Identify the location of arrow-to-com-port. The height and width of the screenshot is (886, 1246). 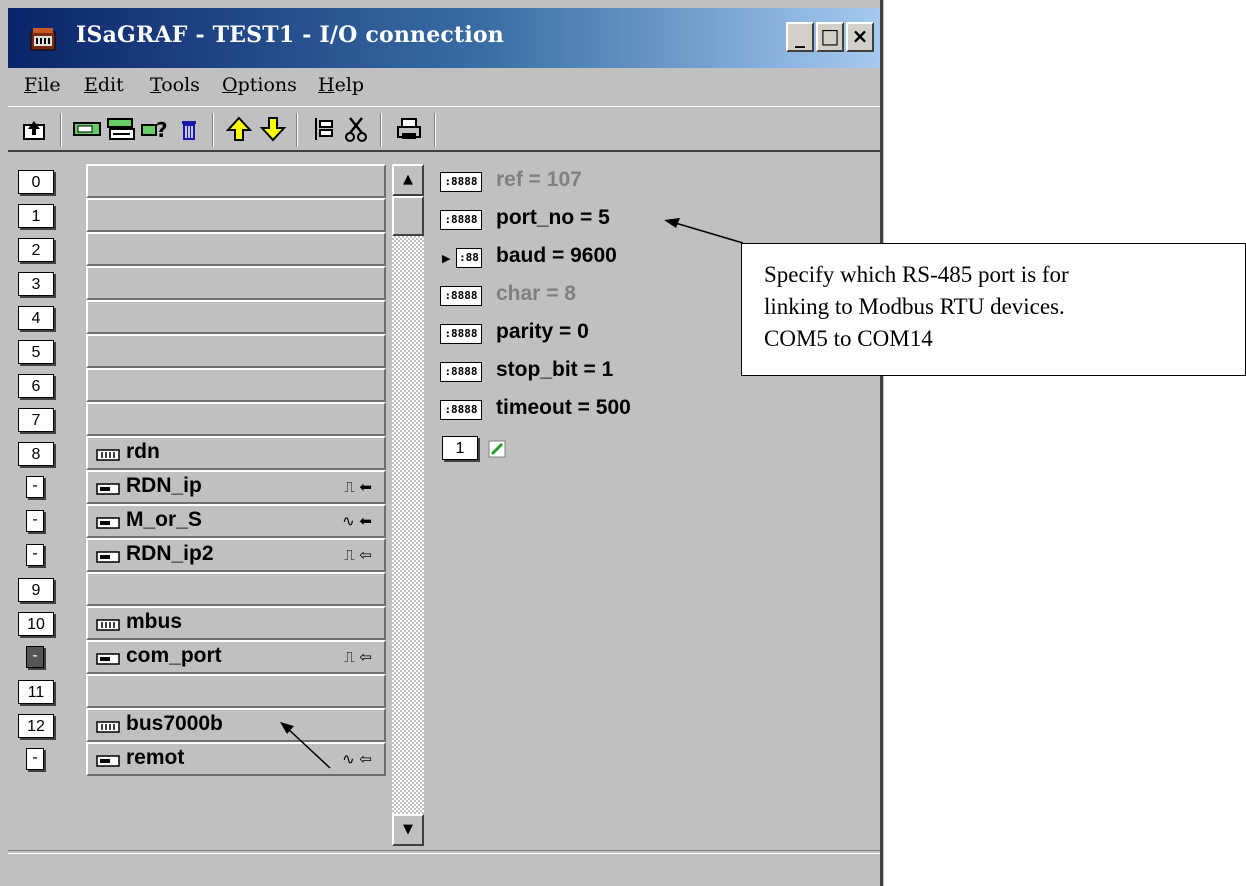
(308, 747).